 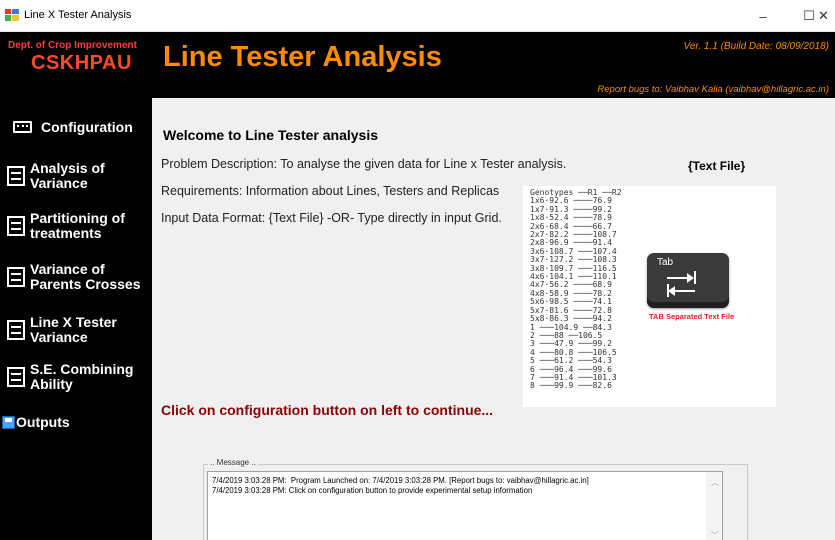 What do you see at coordinates (715, 482) in the screenshot?
I see `scroll-up-icon: ︿` at bounding box center [715, 482].